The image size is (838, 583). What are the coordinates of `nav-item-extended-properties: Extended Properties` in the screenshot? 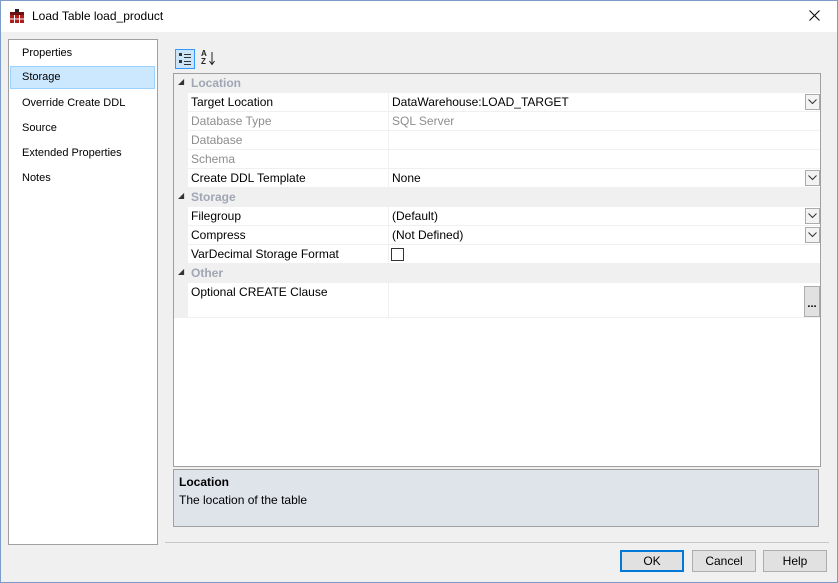 It's located at (82, 153).